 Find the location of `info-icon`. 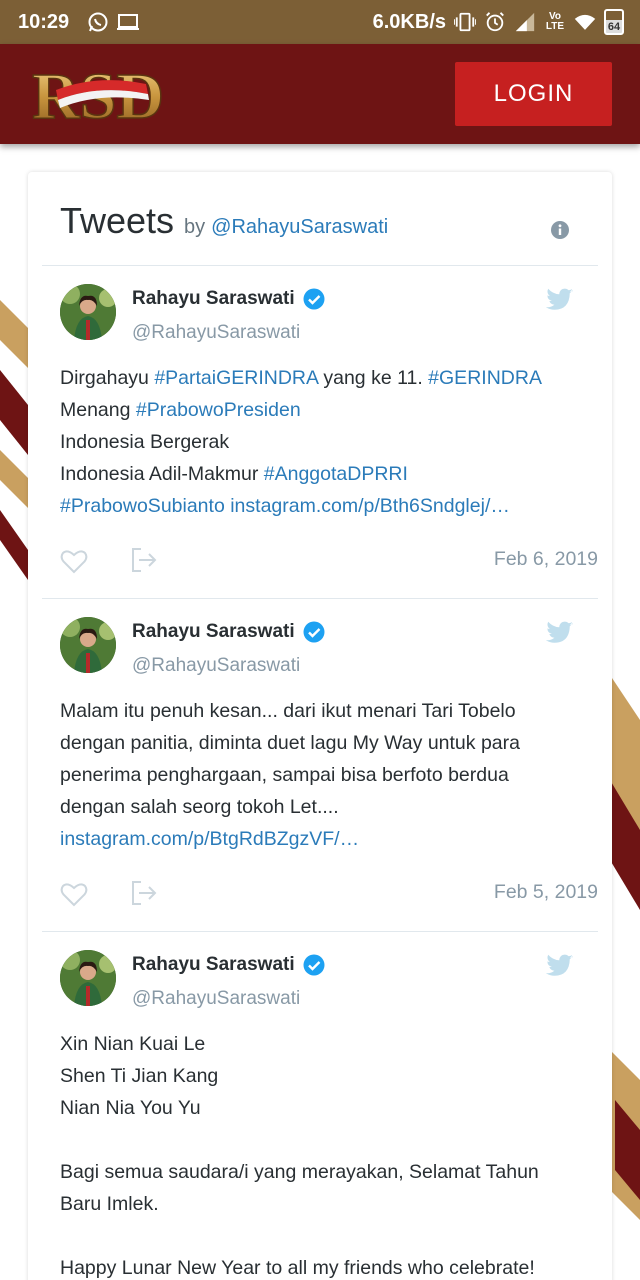

info-icon is located at coordinates (560, 230).